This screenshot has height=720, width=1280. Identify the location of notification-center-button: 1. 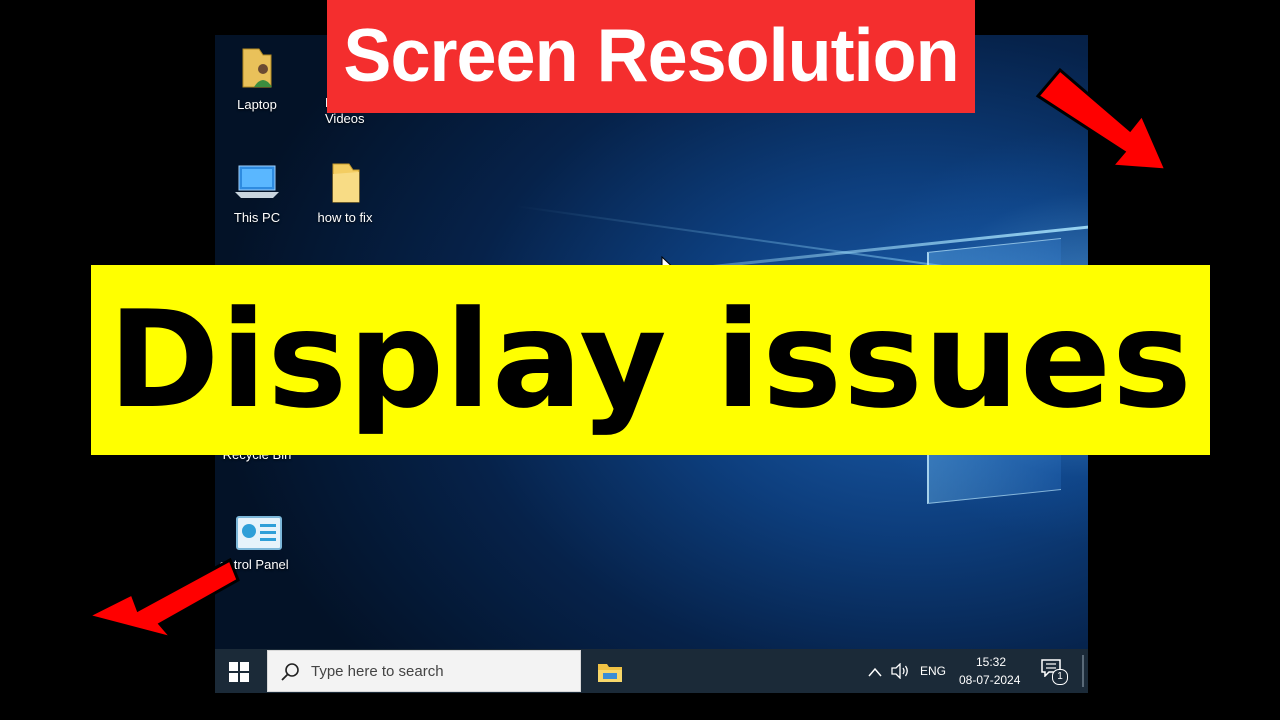
(1054, 672).